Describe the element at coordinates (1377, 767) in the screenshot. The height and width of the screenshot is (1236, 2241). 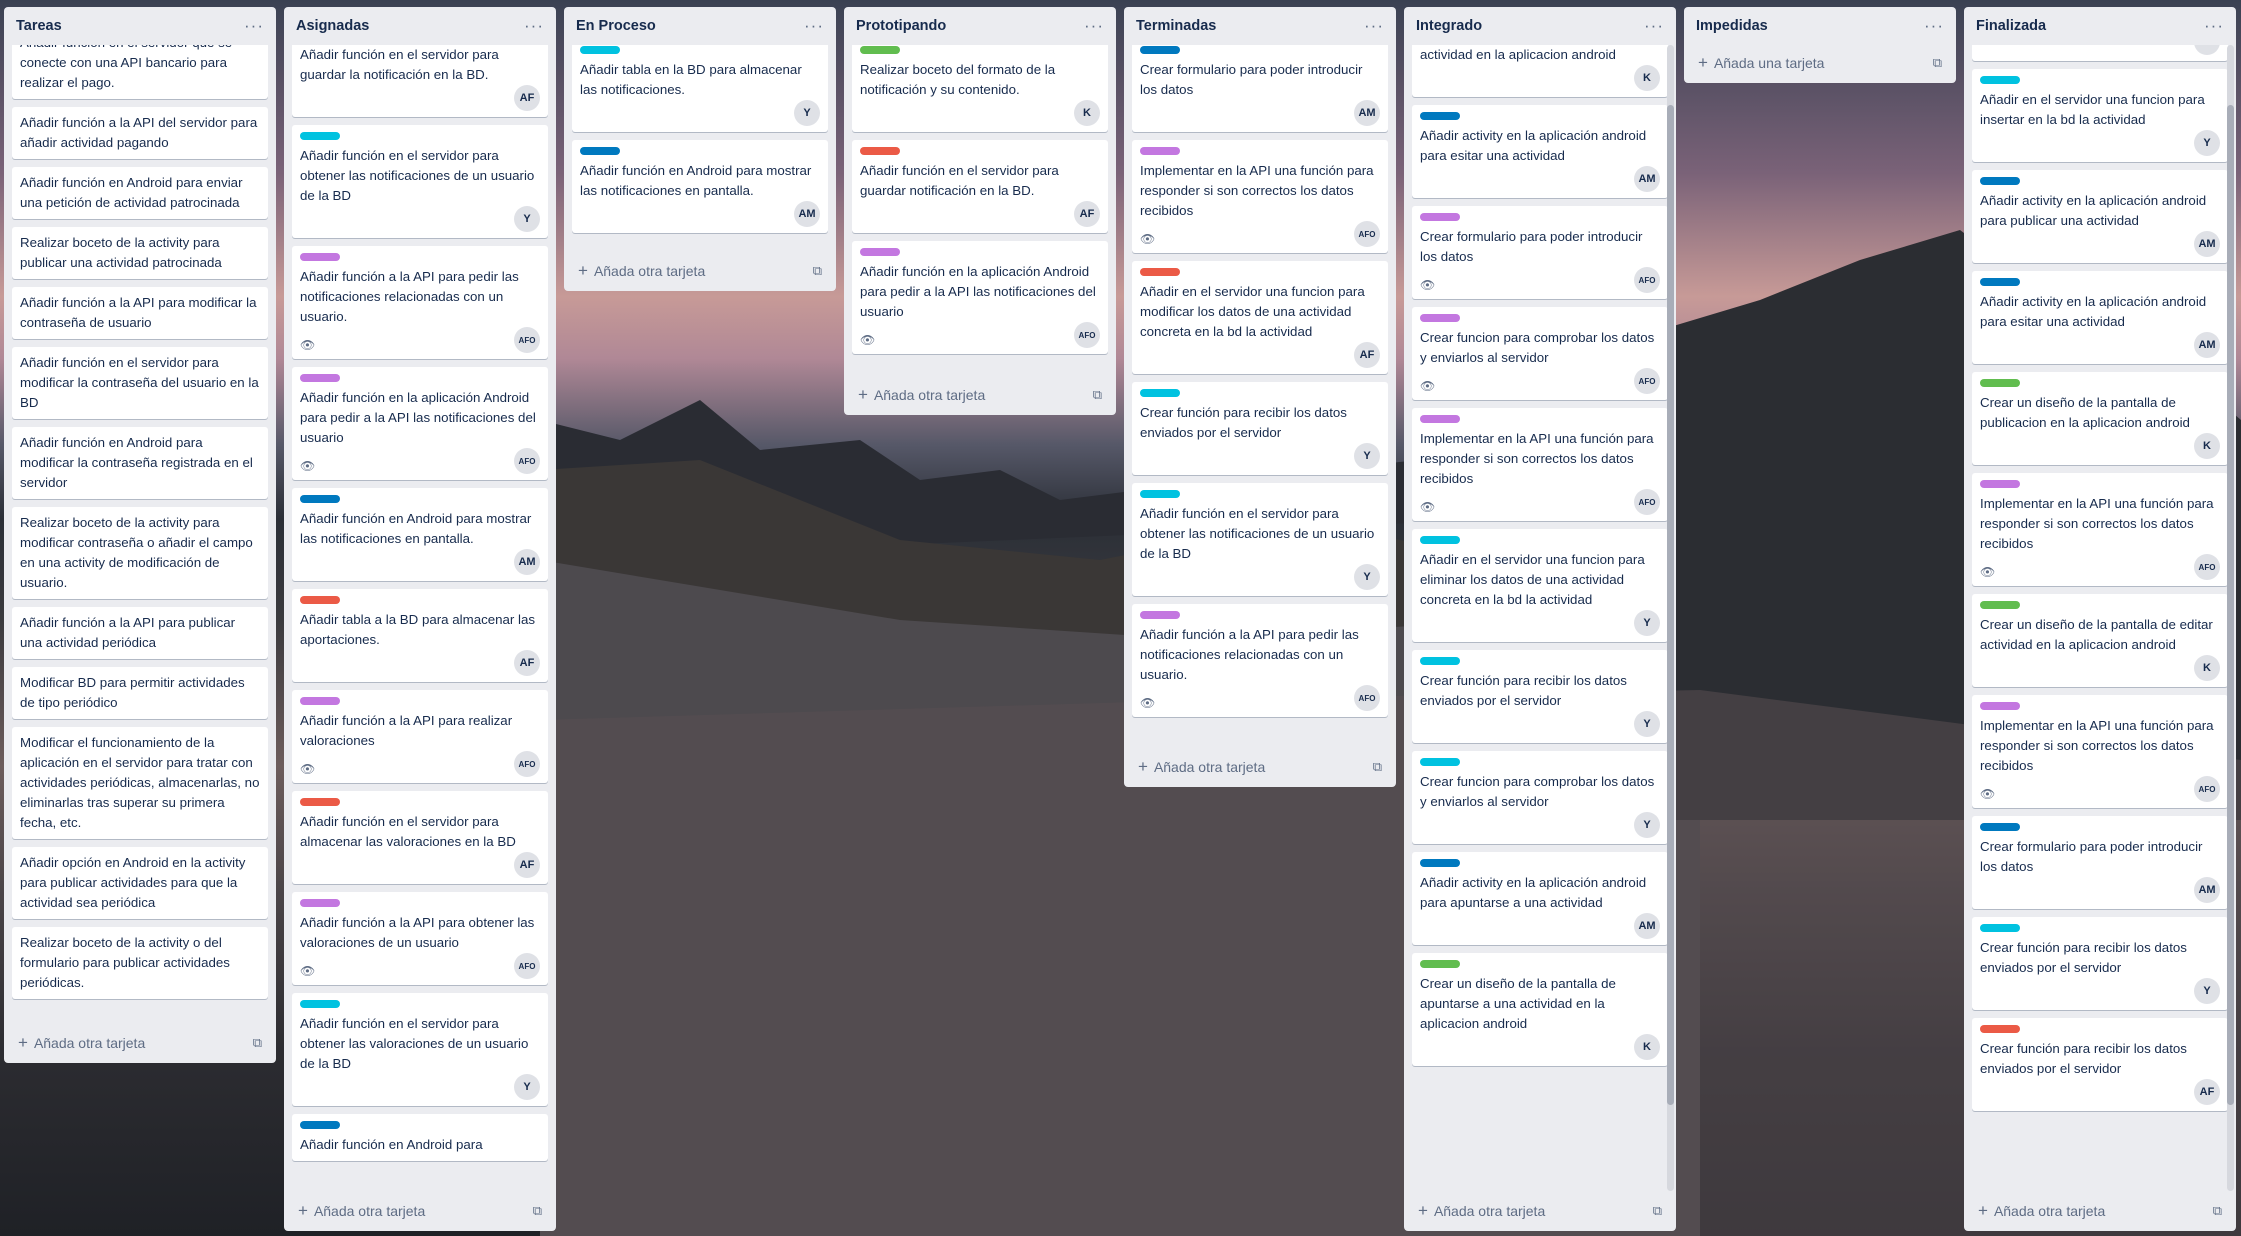
I see `template-icon: ⧉` at that location.